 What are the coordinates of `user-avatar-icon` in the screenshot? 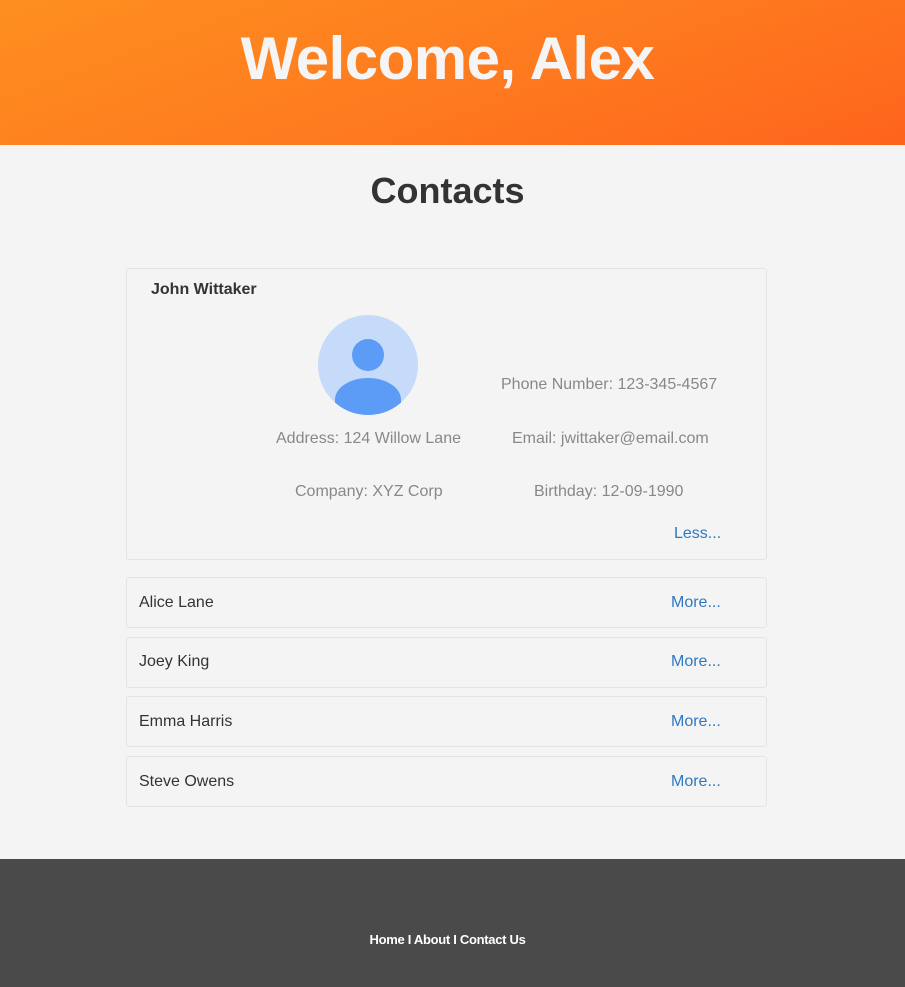 It's located at (368, 365).